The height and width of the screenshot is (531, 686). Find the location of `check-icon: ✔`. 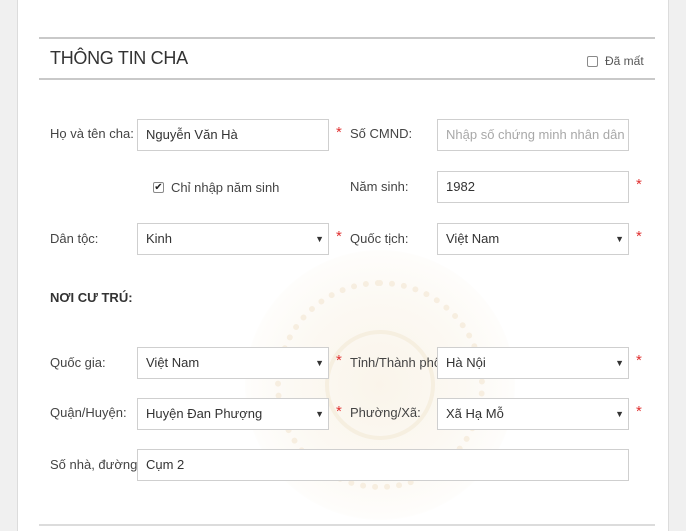

check-icon: ✔ is located at coordinates (158, 187).